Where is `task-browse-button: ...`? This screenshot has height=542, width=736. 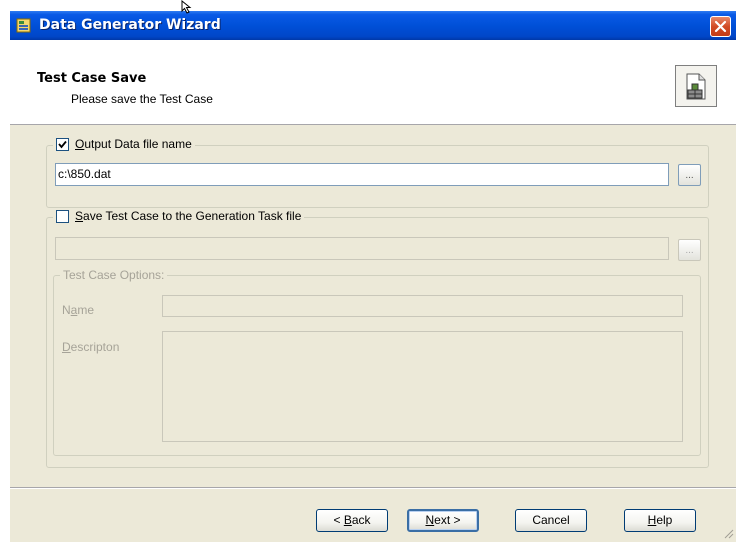
task-browse-button: ... is located at coordinates (689, 250).